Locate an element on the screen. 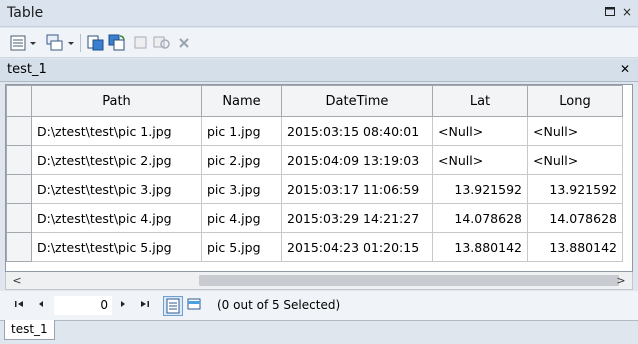  scroll-left-icon: < is located at coordinates (17, 280).